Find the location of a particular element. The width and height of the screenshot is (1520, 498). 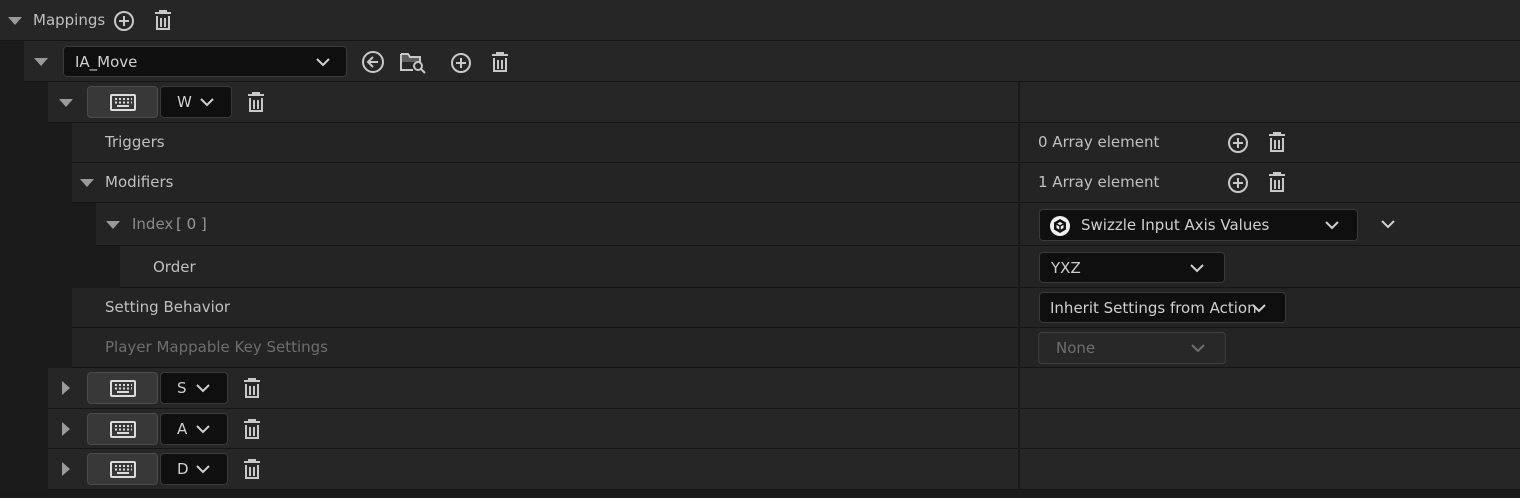

action-select: IA_Move is located at coordinates (205, 61).